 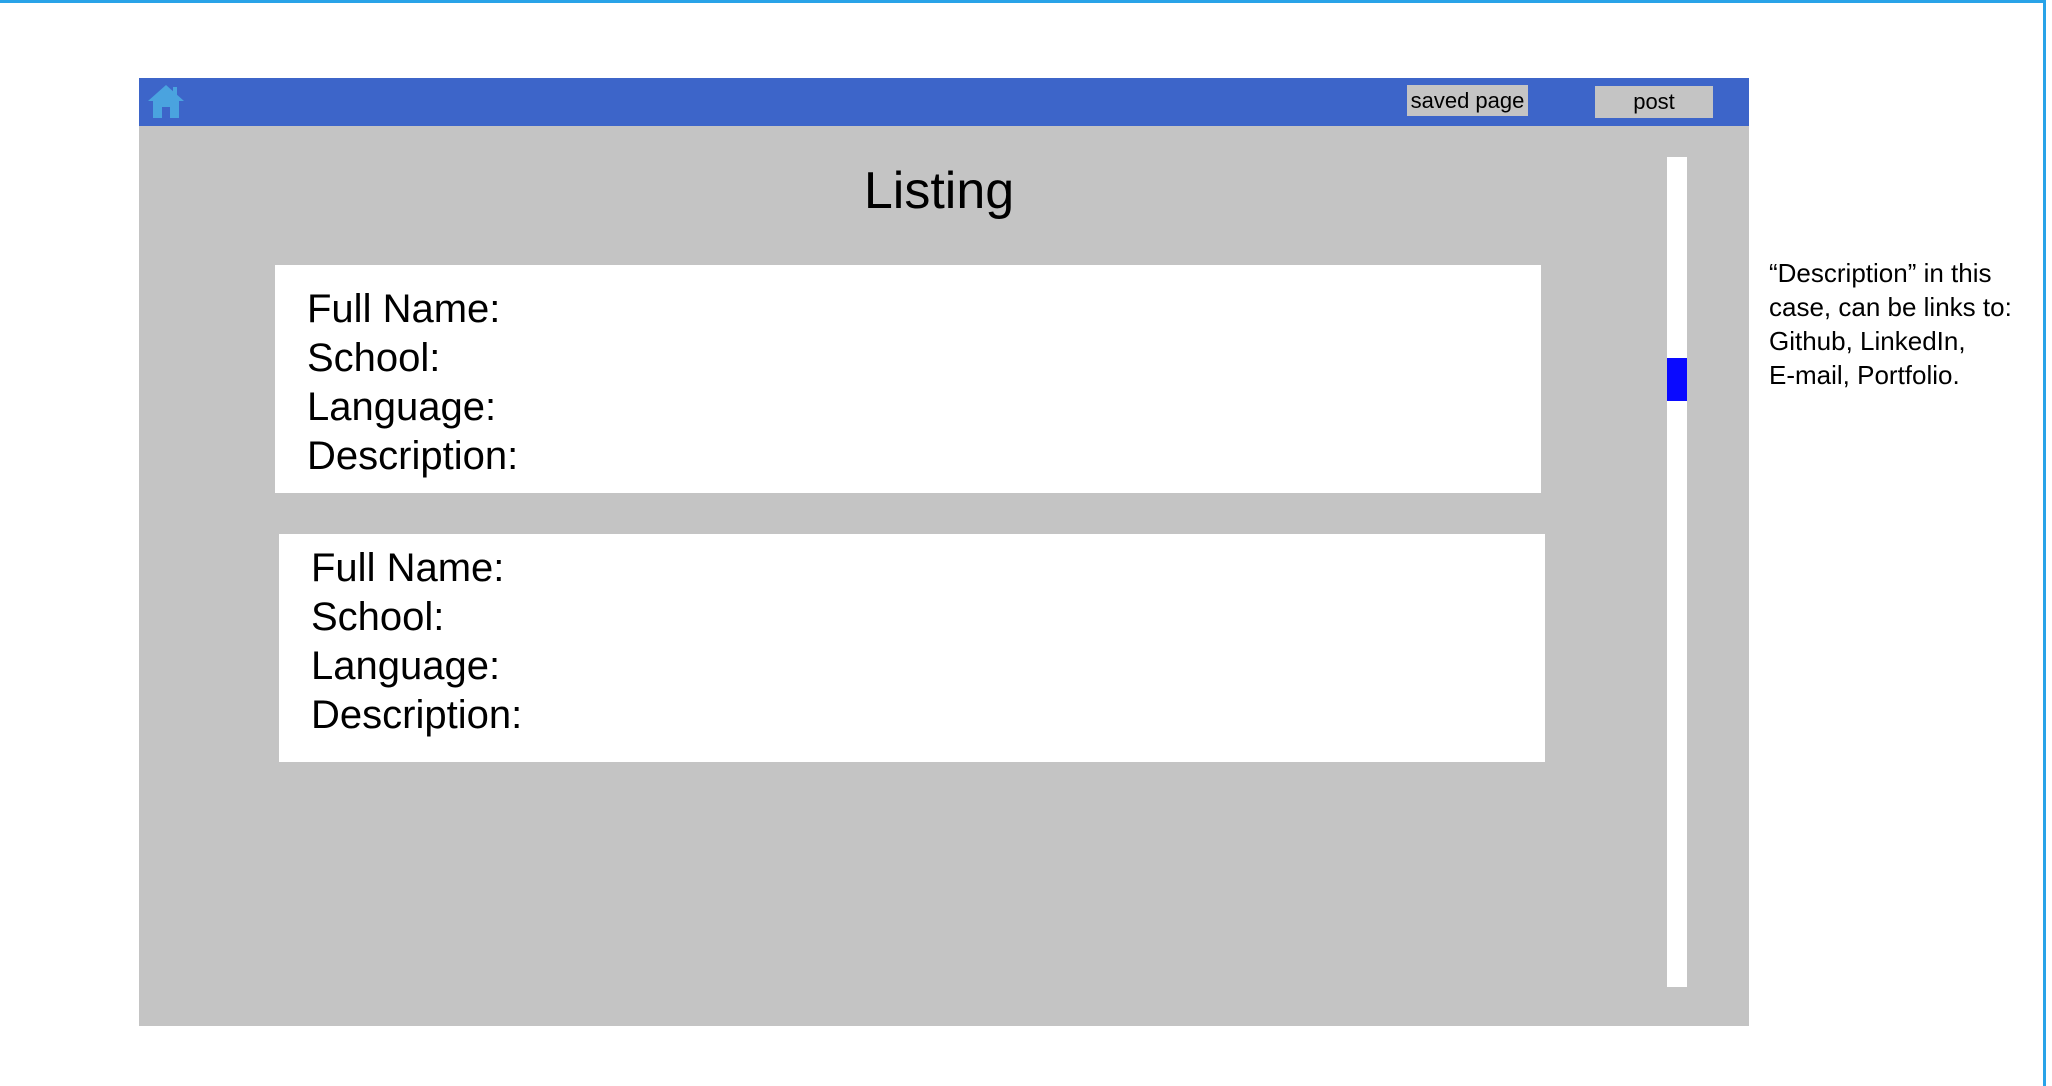 I want to click on navbar: saved page post, so click(x=944, y=102).